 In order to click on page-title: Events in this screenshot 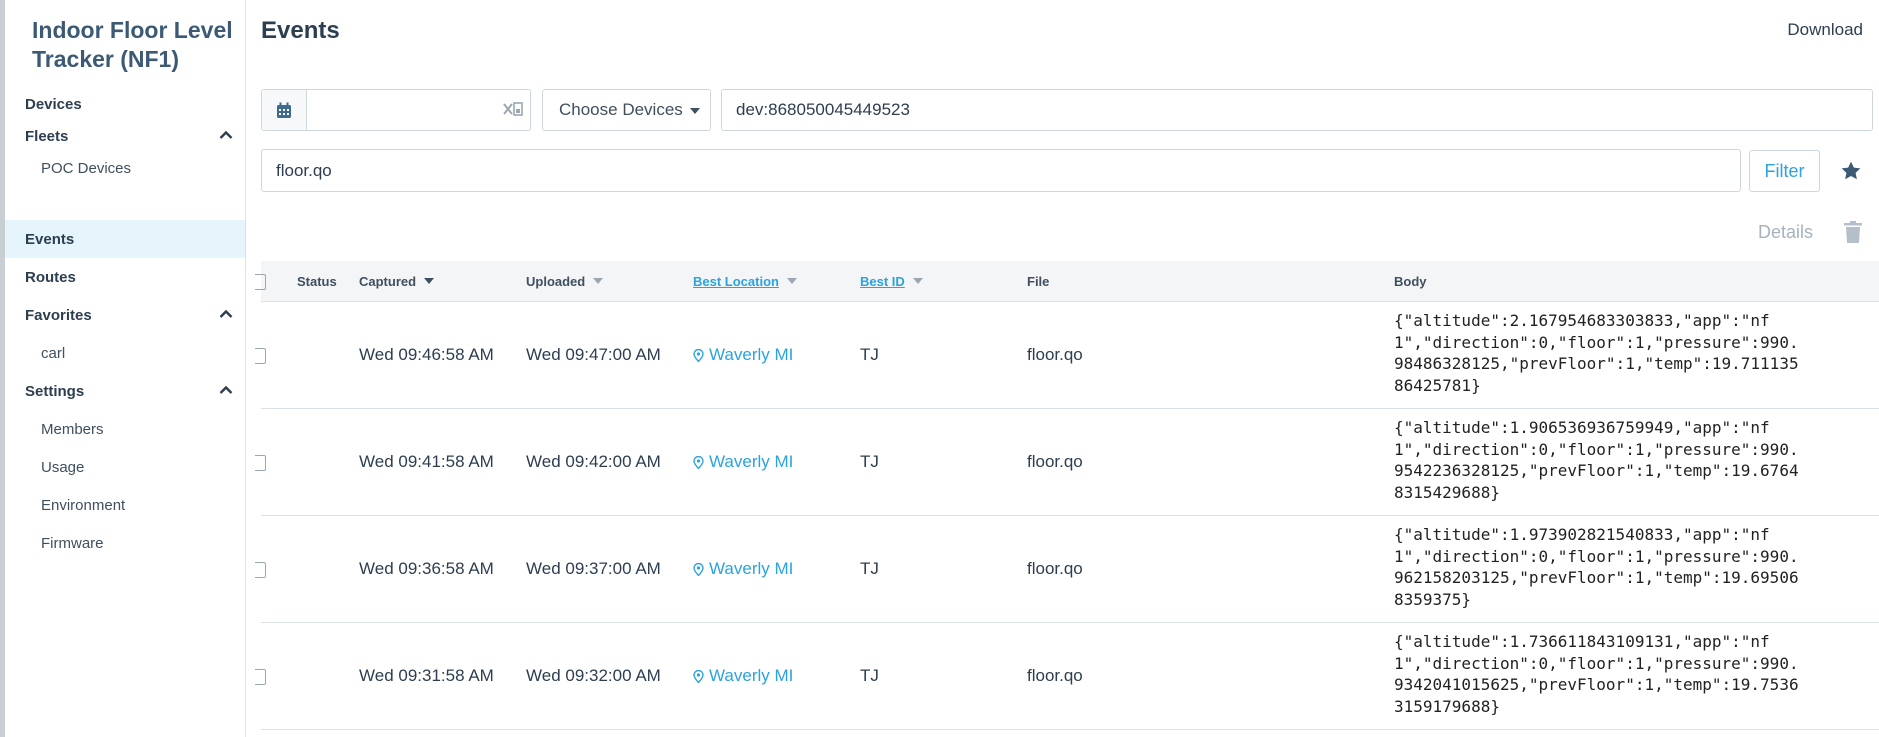, I will do `click(300, 30)`.